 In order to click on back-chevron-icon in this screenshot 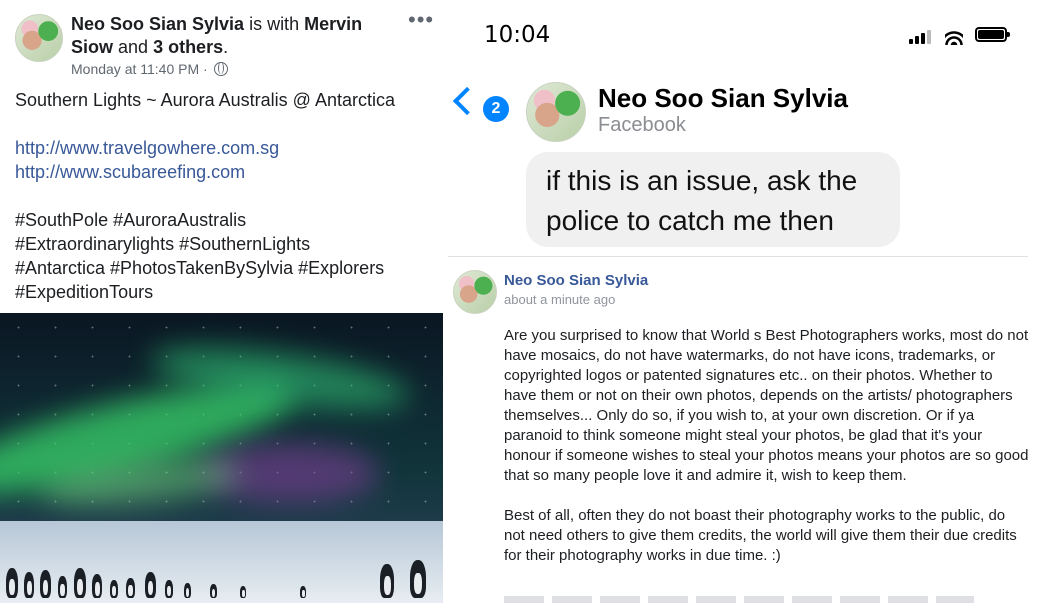, I will do `click(467, 101)`.